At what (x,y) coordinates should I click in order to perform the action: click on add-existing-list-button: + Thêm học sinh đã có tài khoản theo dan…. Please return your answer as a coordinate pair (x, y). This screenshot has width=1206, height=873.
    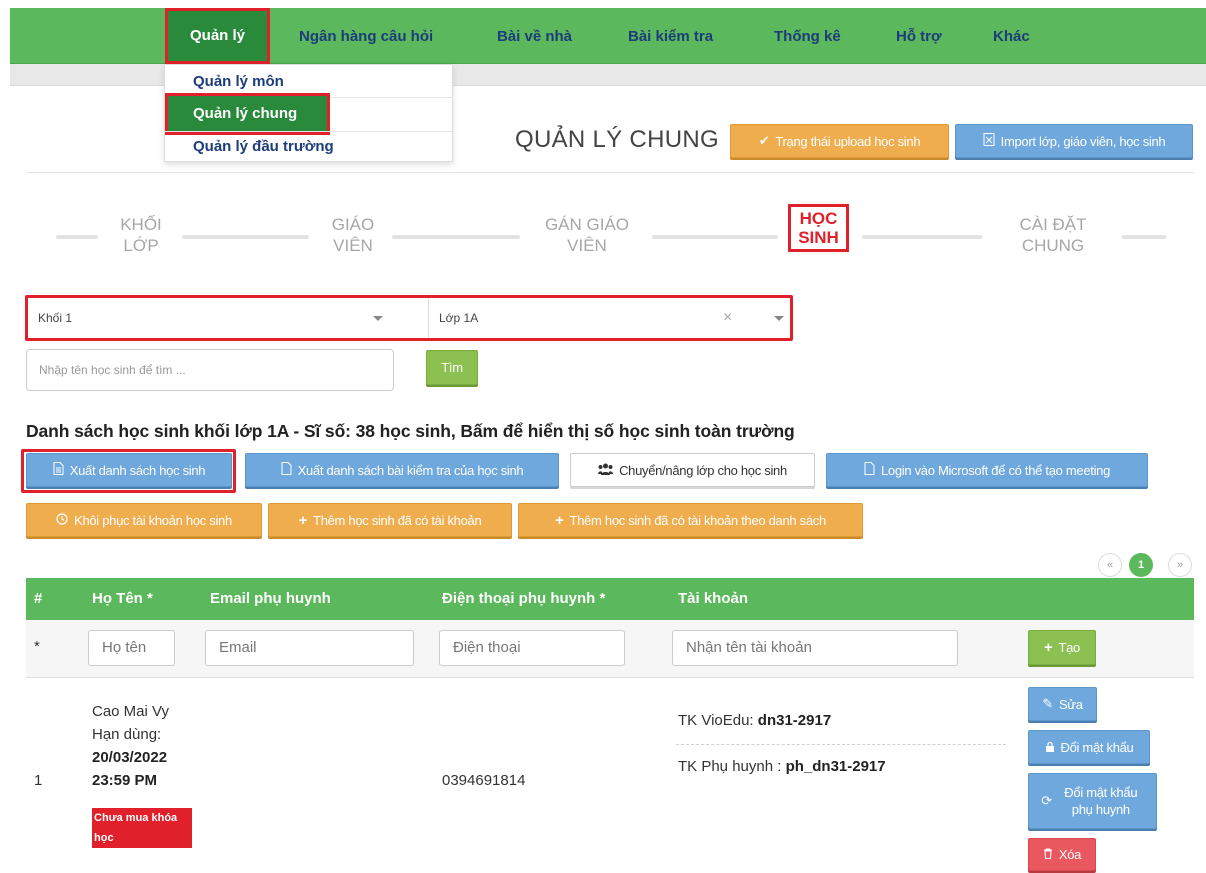
    Looking at the image, I should click on (690, 520).